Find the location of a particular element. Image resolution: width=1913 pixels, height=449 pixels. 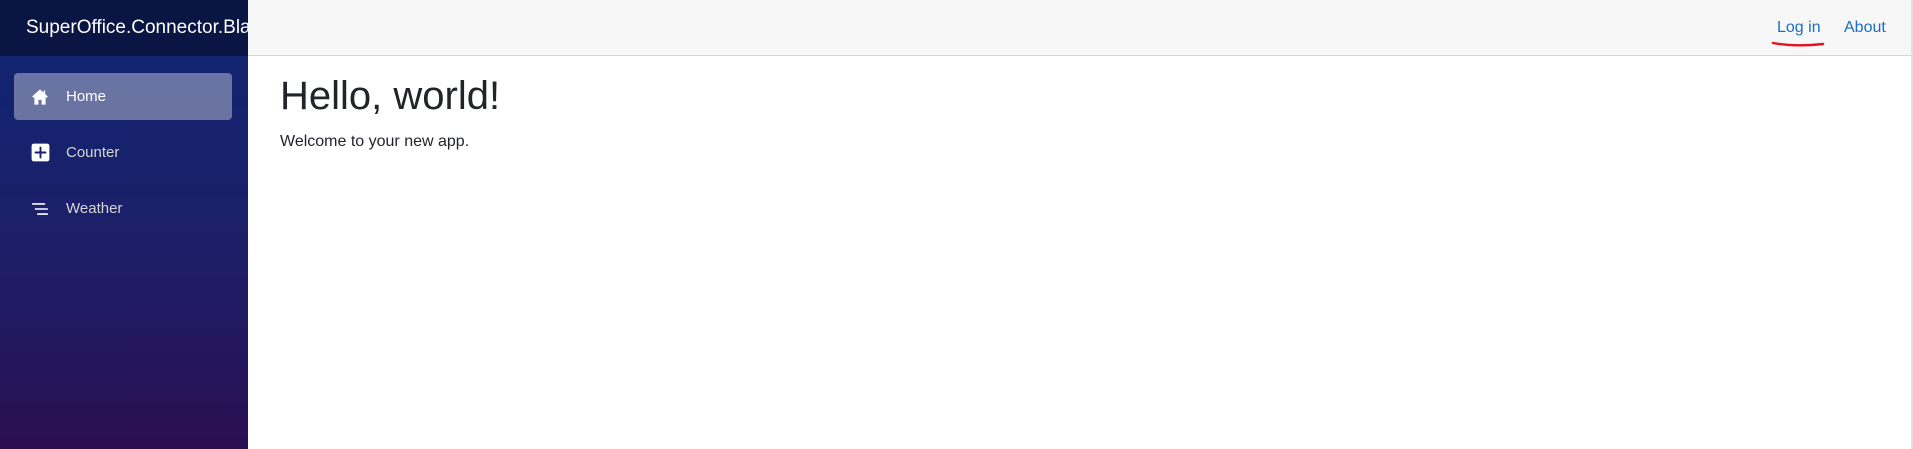

welcome-text: Welcome to your new app. is located at coordinates (375, 141).